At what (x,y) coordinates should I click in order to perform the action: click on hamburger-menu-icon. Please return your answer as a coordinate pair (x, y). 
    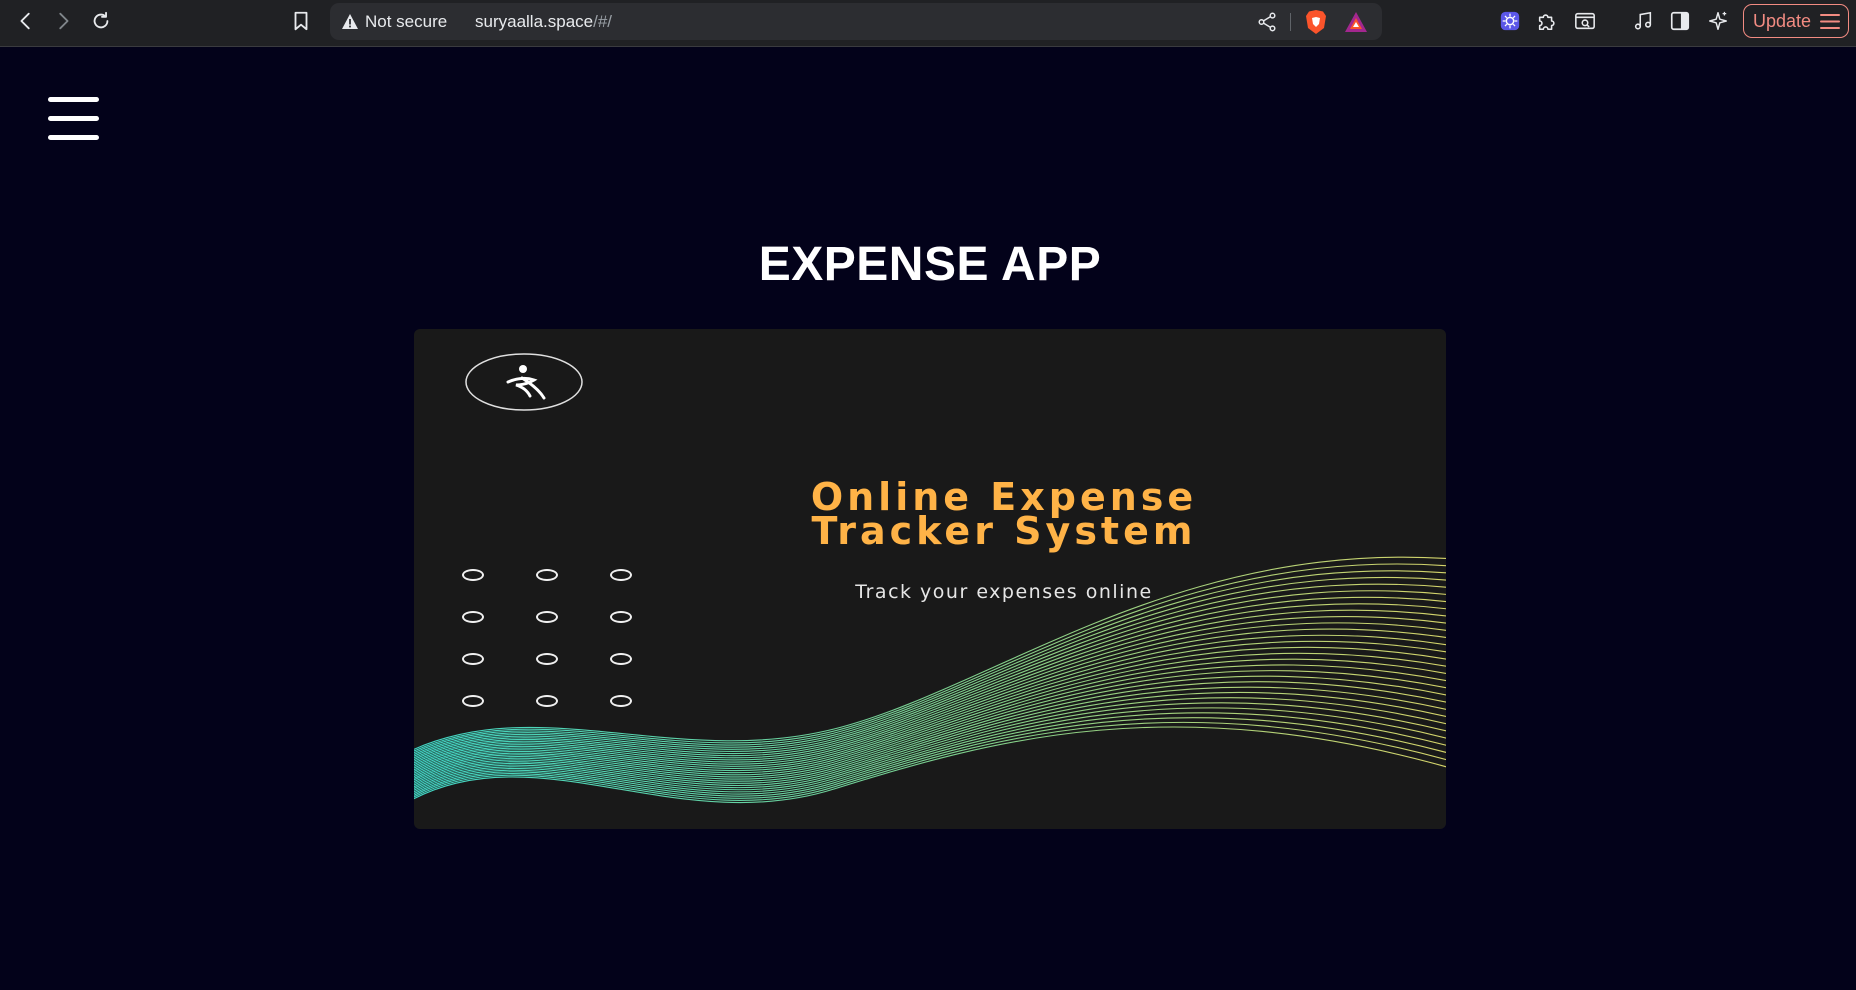
    Looking at the image, I should click on (73, 118).